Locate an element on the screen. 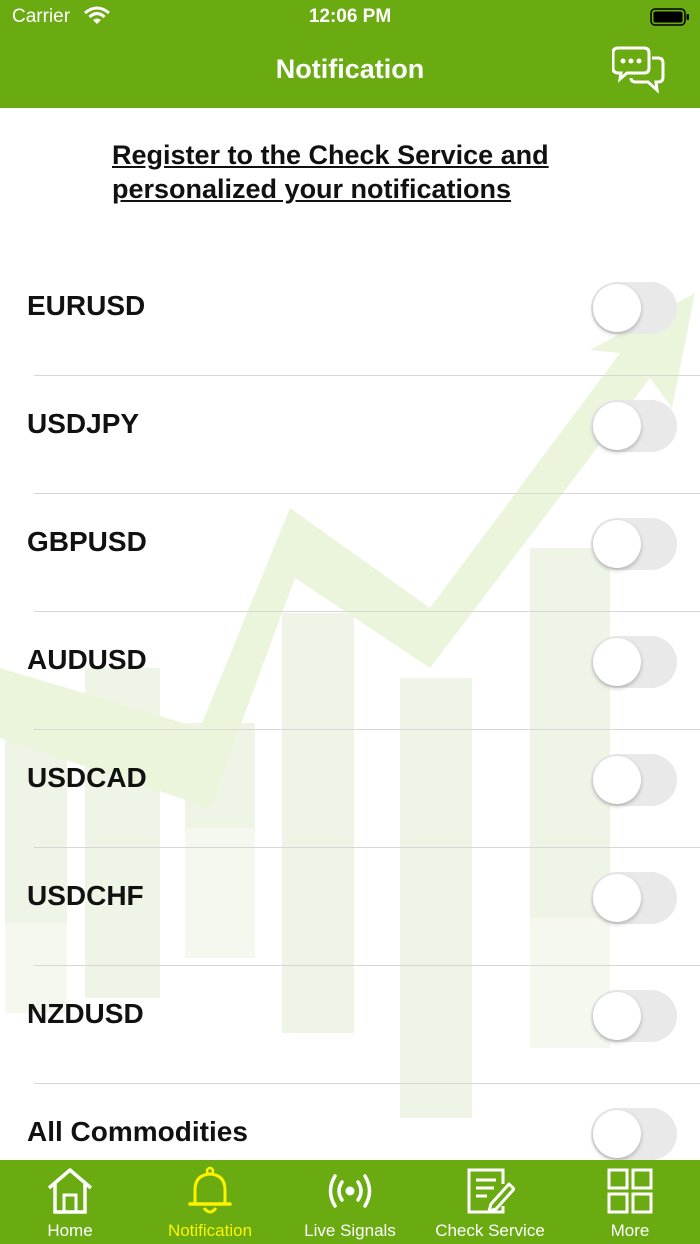 This screenshot has width=700, height=1244. tab-notification-label: Notification is located at coordinates (210, 1230).